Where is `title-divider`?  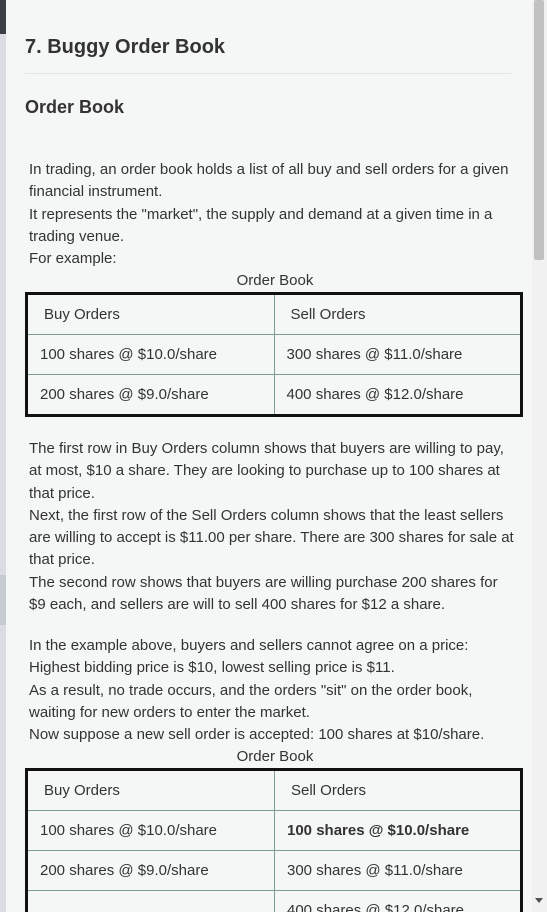 title-divider is located at coordinates (268, 73).